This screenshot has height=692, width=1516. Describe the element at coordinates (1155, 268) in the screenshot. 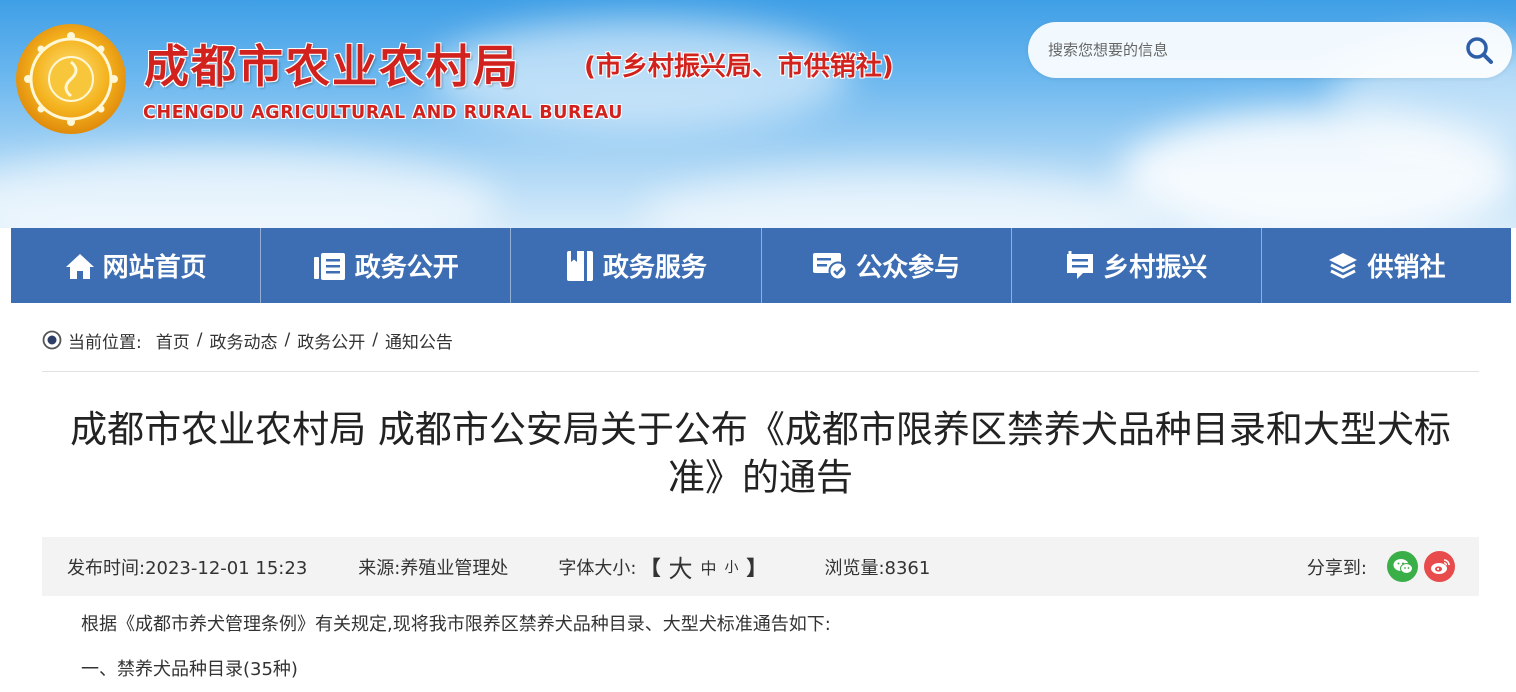

I see `nav-item-label: 乡村振兴` at that location.